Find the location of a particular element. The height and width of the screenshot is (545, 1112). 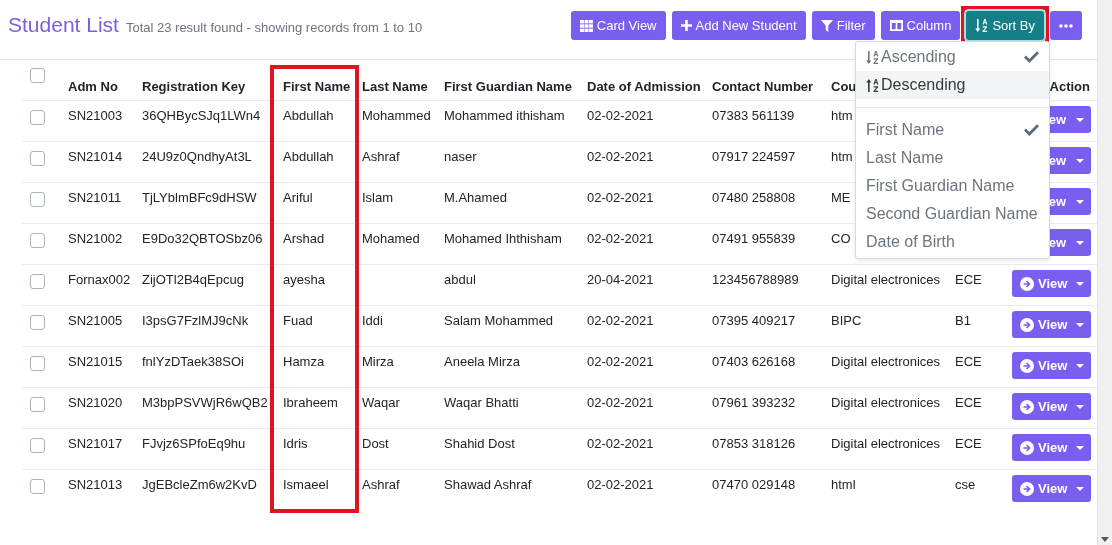

column-button: Column is located at coordinates (920, 25).